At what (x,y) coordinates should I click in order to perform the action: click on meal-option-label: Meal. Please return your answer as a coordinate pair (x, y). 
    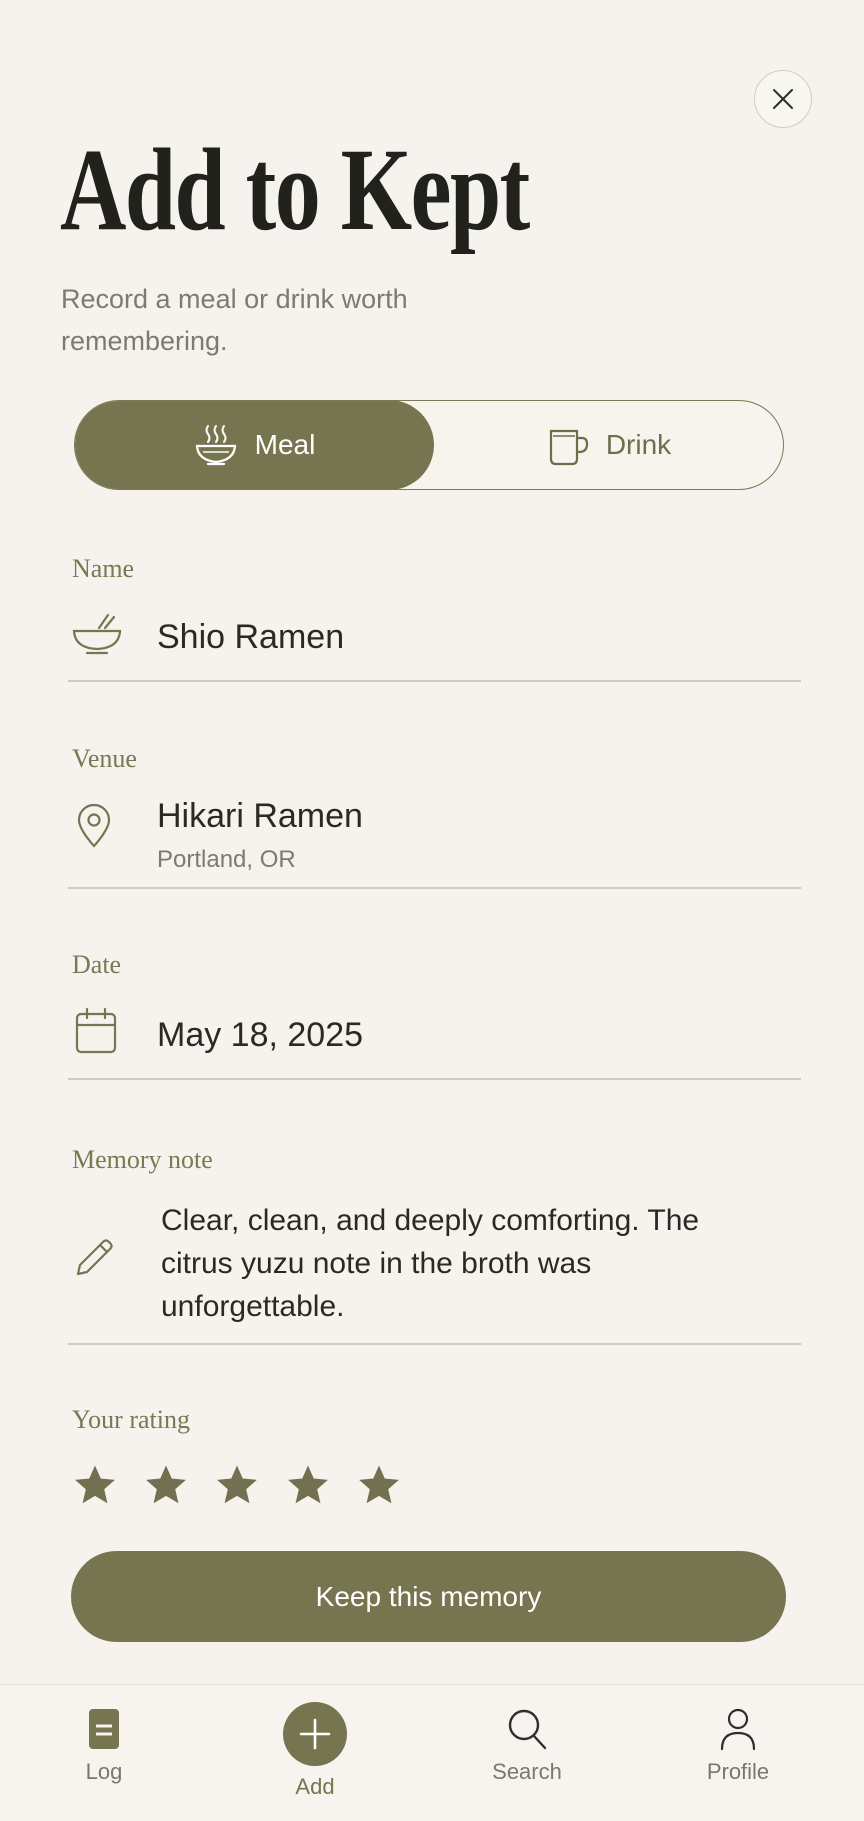
    Looking at the image, I should click on (285, 444).